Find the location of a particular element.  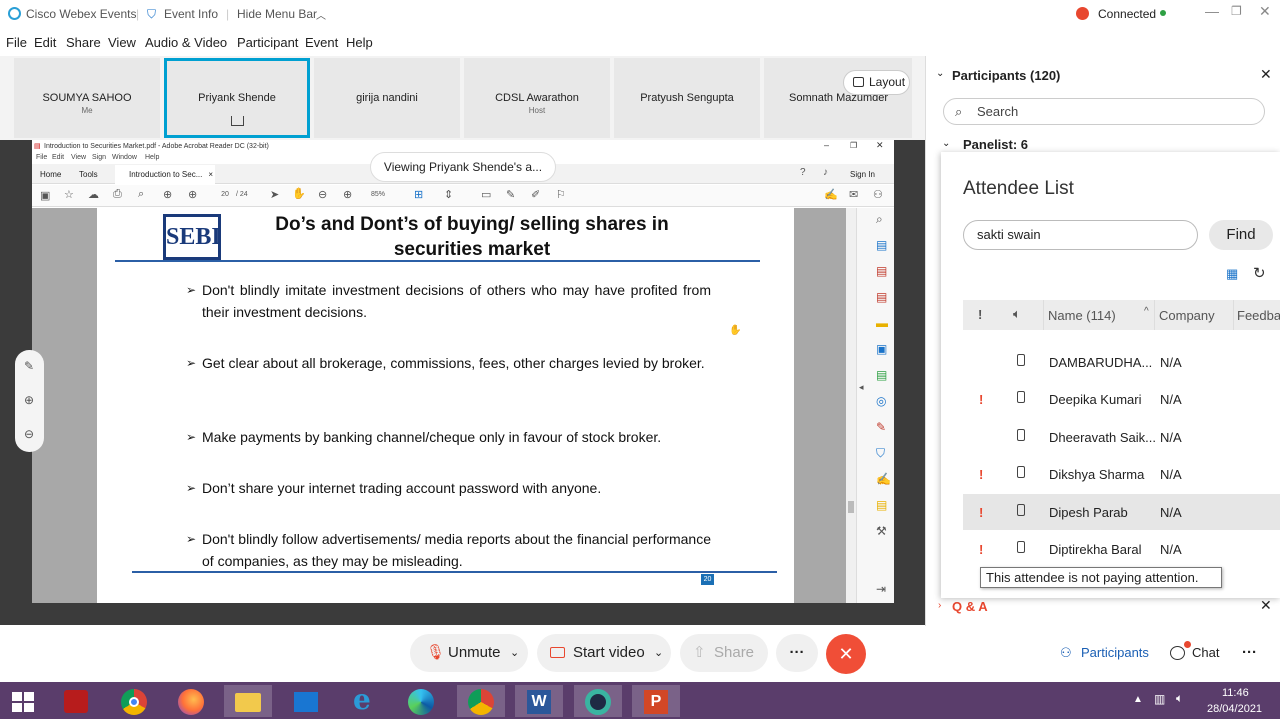

acrobat-menu-sign: Sign is located at coordinates (99, 157).